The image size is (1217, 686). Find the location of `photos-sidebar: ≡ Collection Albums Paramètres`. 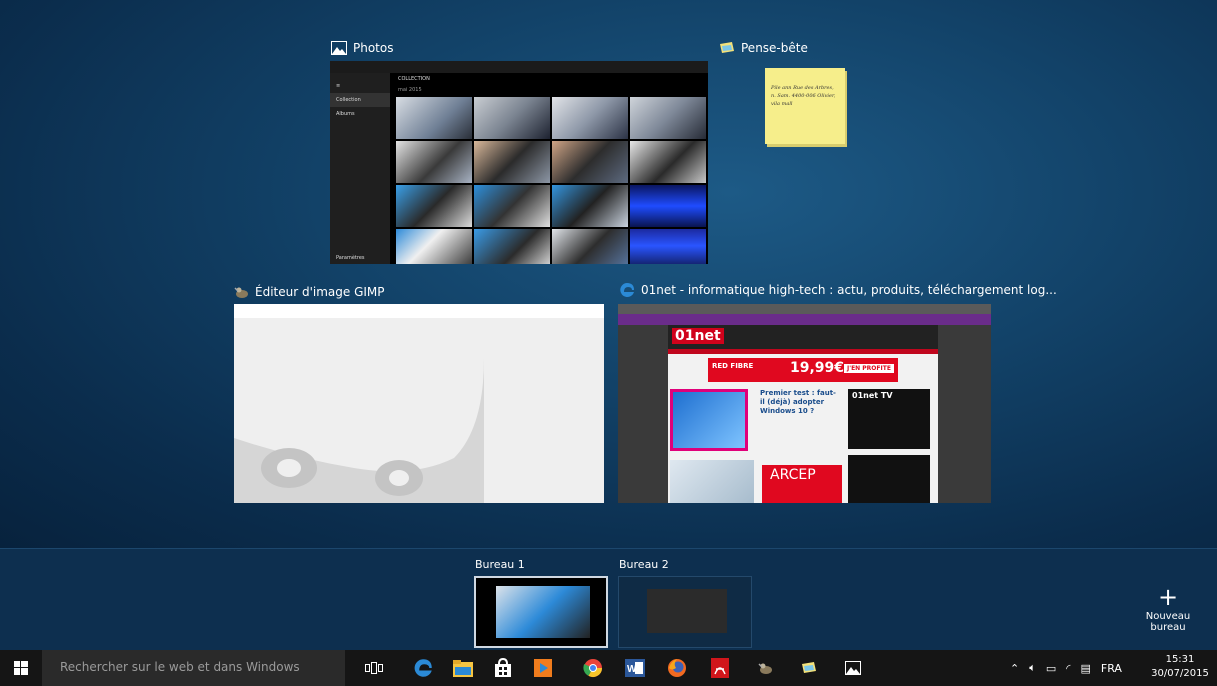

photos-sidebar: ≡ Collection Albums Paramètres is located at coordinates (360, 168).